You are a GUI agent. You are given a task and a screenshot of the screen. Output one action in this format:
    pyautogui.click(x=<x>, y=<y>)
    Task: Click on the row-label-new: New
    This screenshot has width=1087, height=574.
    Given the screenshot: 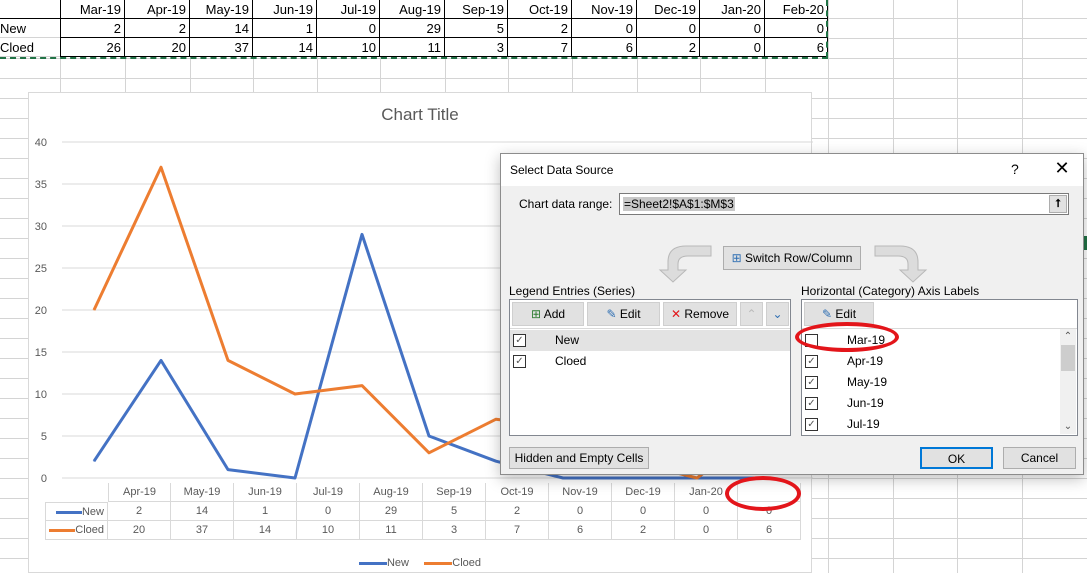 What is the action you would take?
    pyautogui.click(x=30, y=28)
    